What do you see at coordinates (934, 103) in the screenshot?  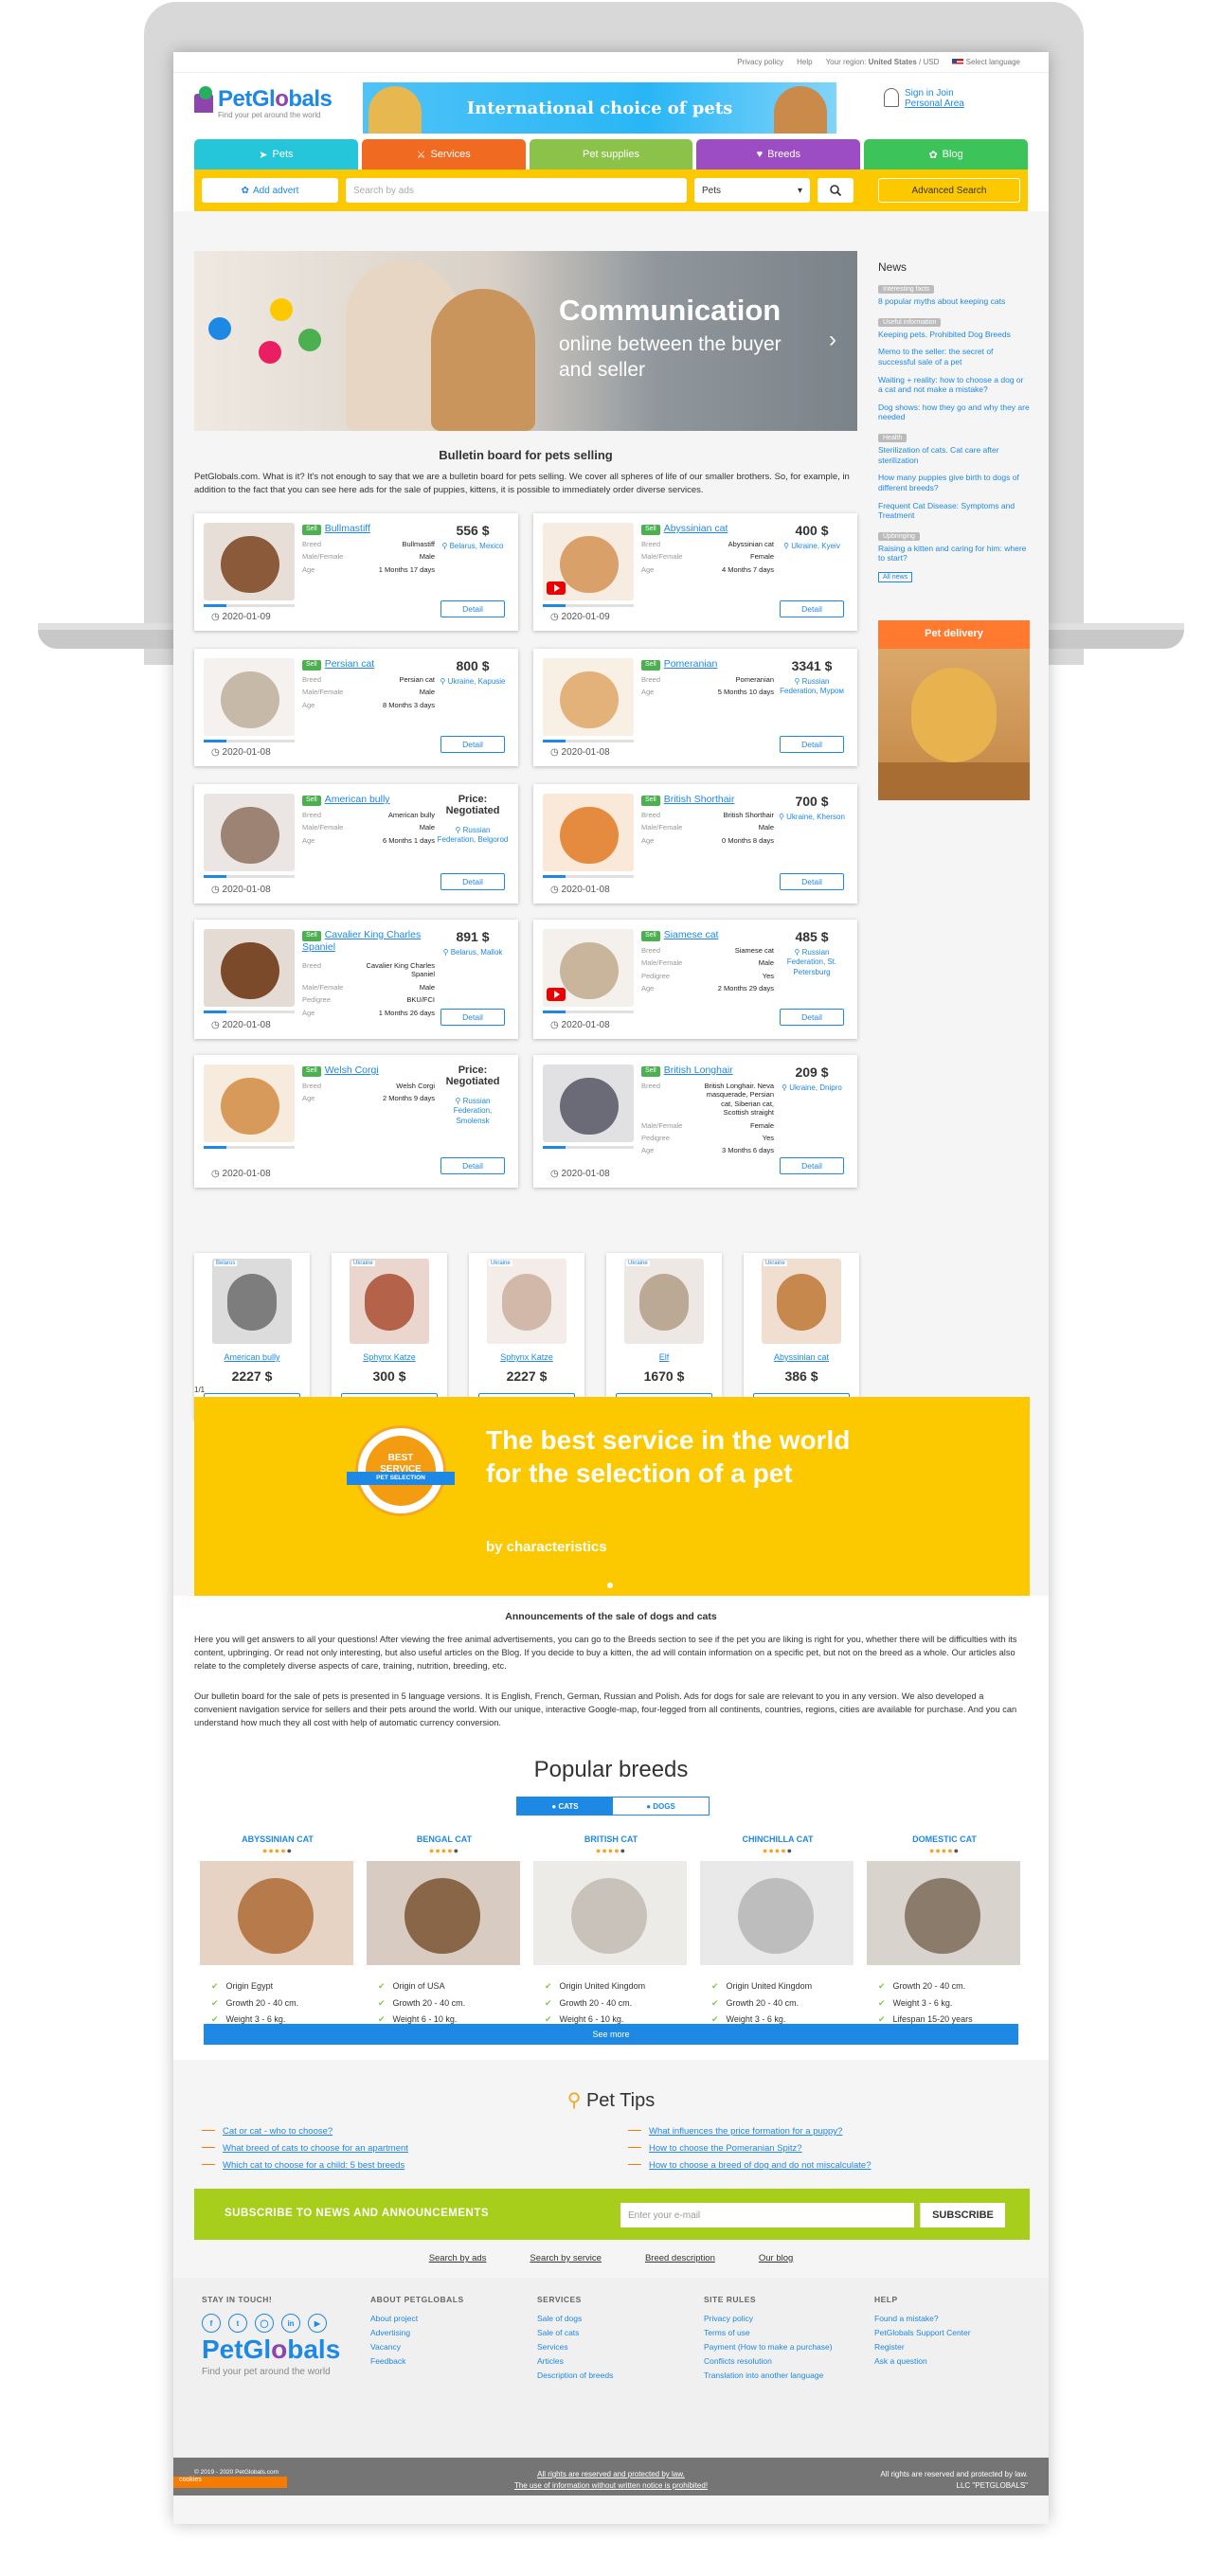 I see `personal-area-link: Personal Area` at bounding box center [934, 103].